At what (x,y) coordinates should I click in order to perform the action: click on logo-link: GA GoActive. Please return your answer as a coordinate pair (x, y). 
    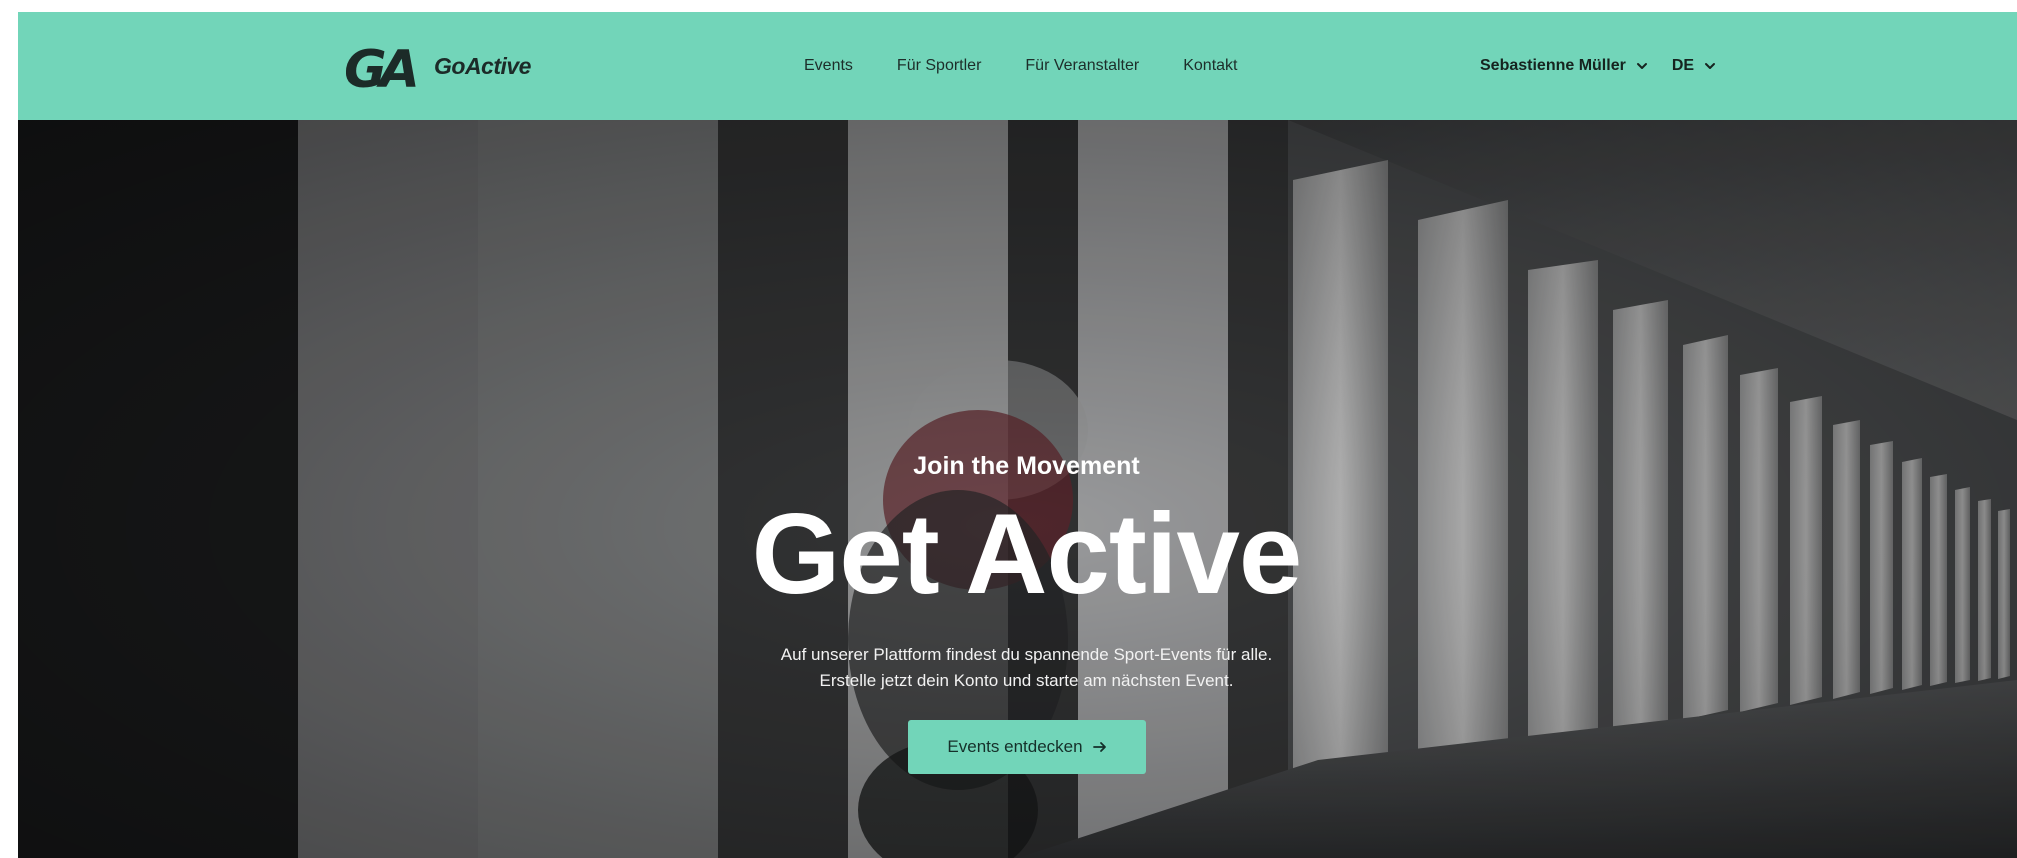
    Looking at the image, I should click on (438, 66).